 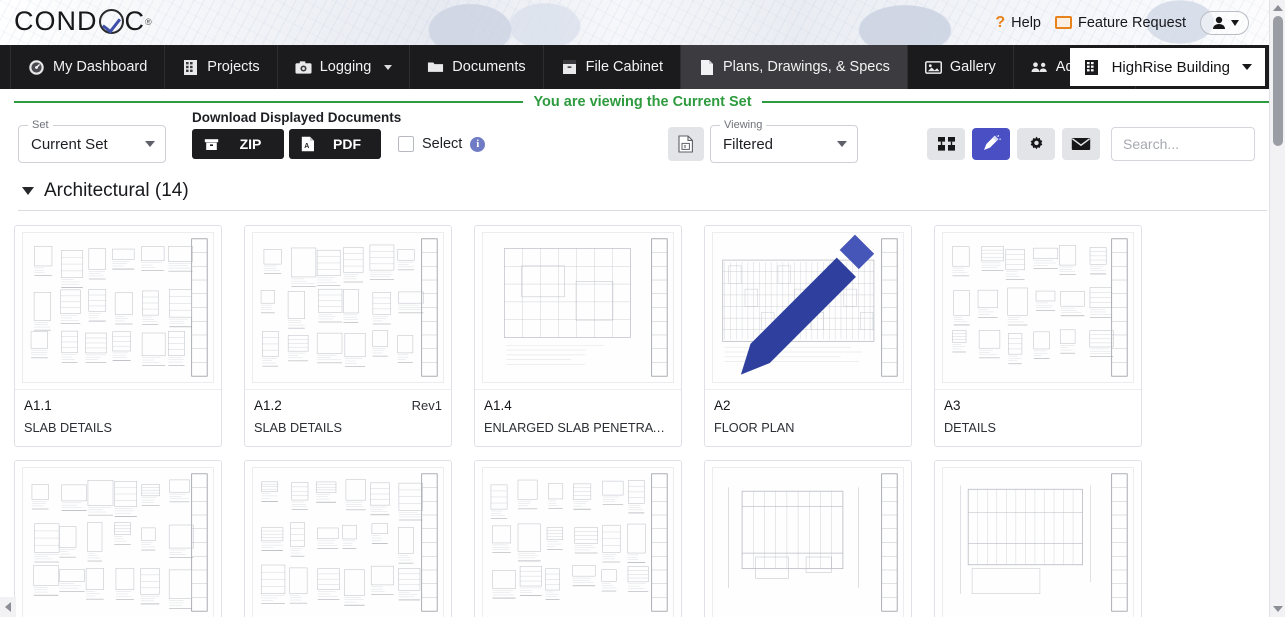 I want to click on nav-item-gallery: Gallery, so click(x=961, y=67).